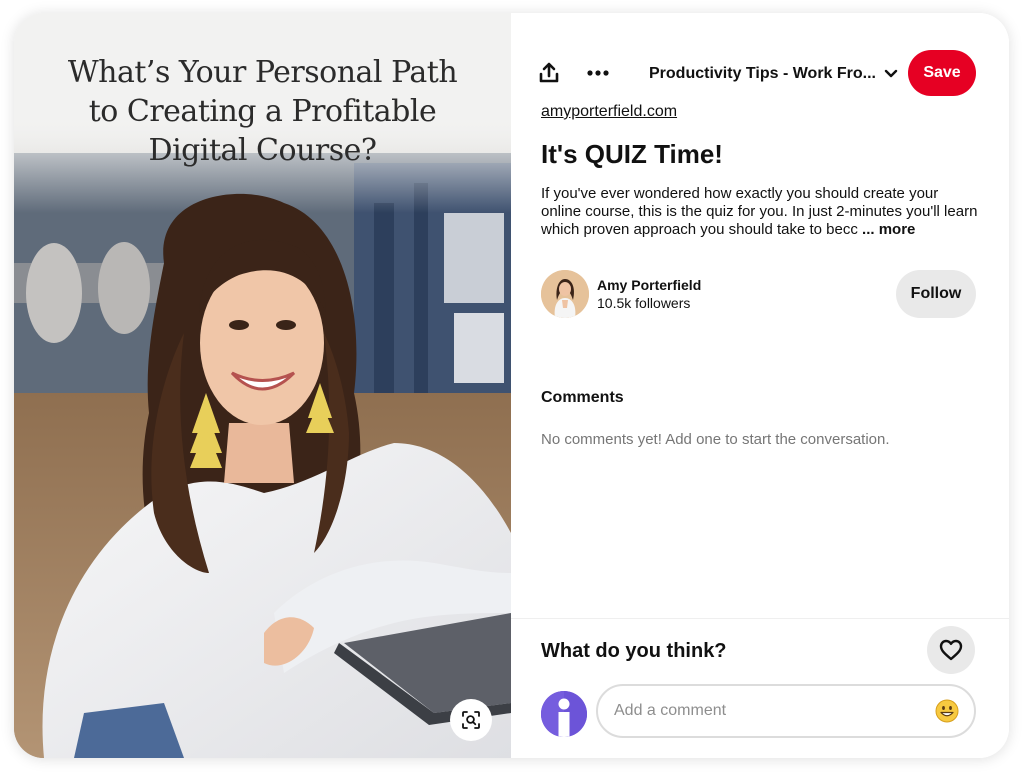 This screenshot has width=1024, height=778. Describe the element at coordinates (262, 150) in the screenshot. I see `pin-image-headline-line: Digital Course?` at that location.